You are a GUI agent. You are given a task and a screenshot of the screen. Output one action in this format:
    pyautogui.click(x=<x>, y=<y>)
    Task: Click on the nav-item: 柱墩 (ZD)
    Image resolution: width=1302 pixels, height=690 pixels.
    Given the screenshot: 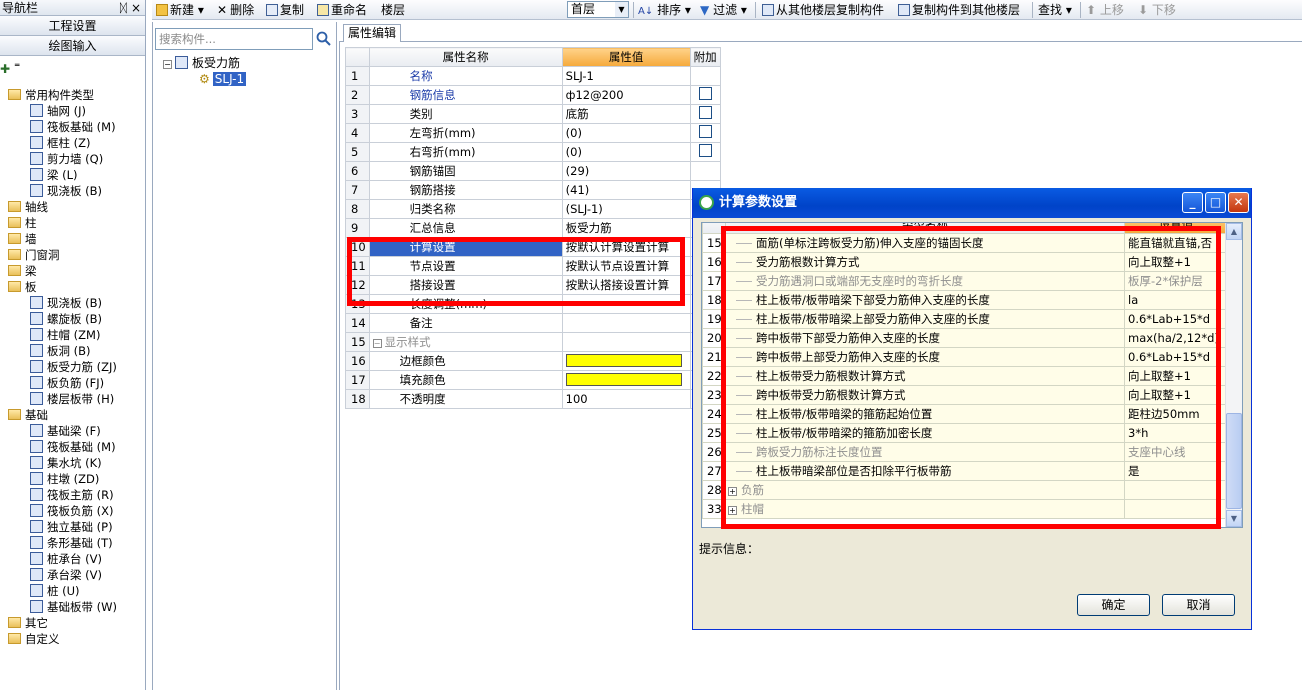 What is the action you would take?
    pyautogui.click(x=73, y=479)
    